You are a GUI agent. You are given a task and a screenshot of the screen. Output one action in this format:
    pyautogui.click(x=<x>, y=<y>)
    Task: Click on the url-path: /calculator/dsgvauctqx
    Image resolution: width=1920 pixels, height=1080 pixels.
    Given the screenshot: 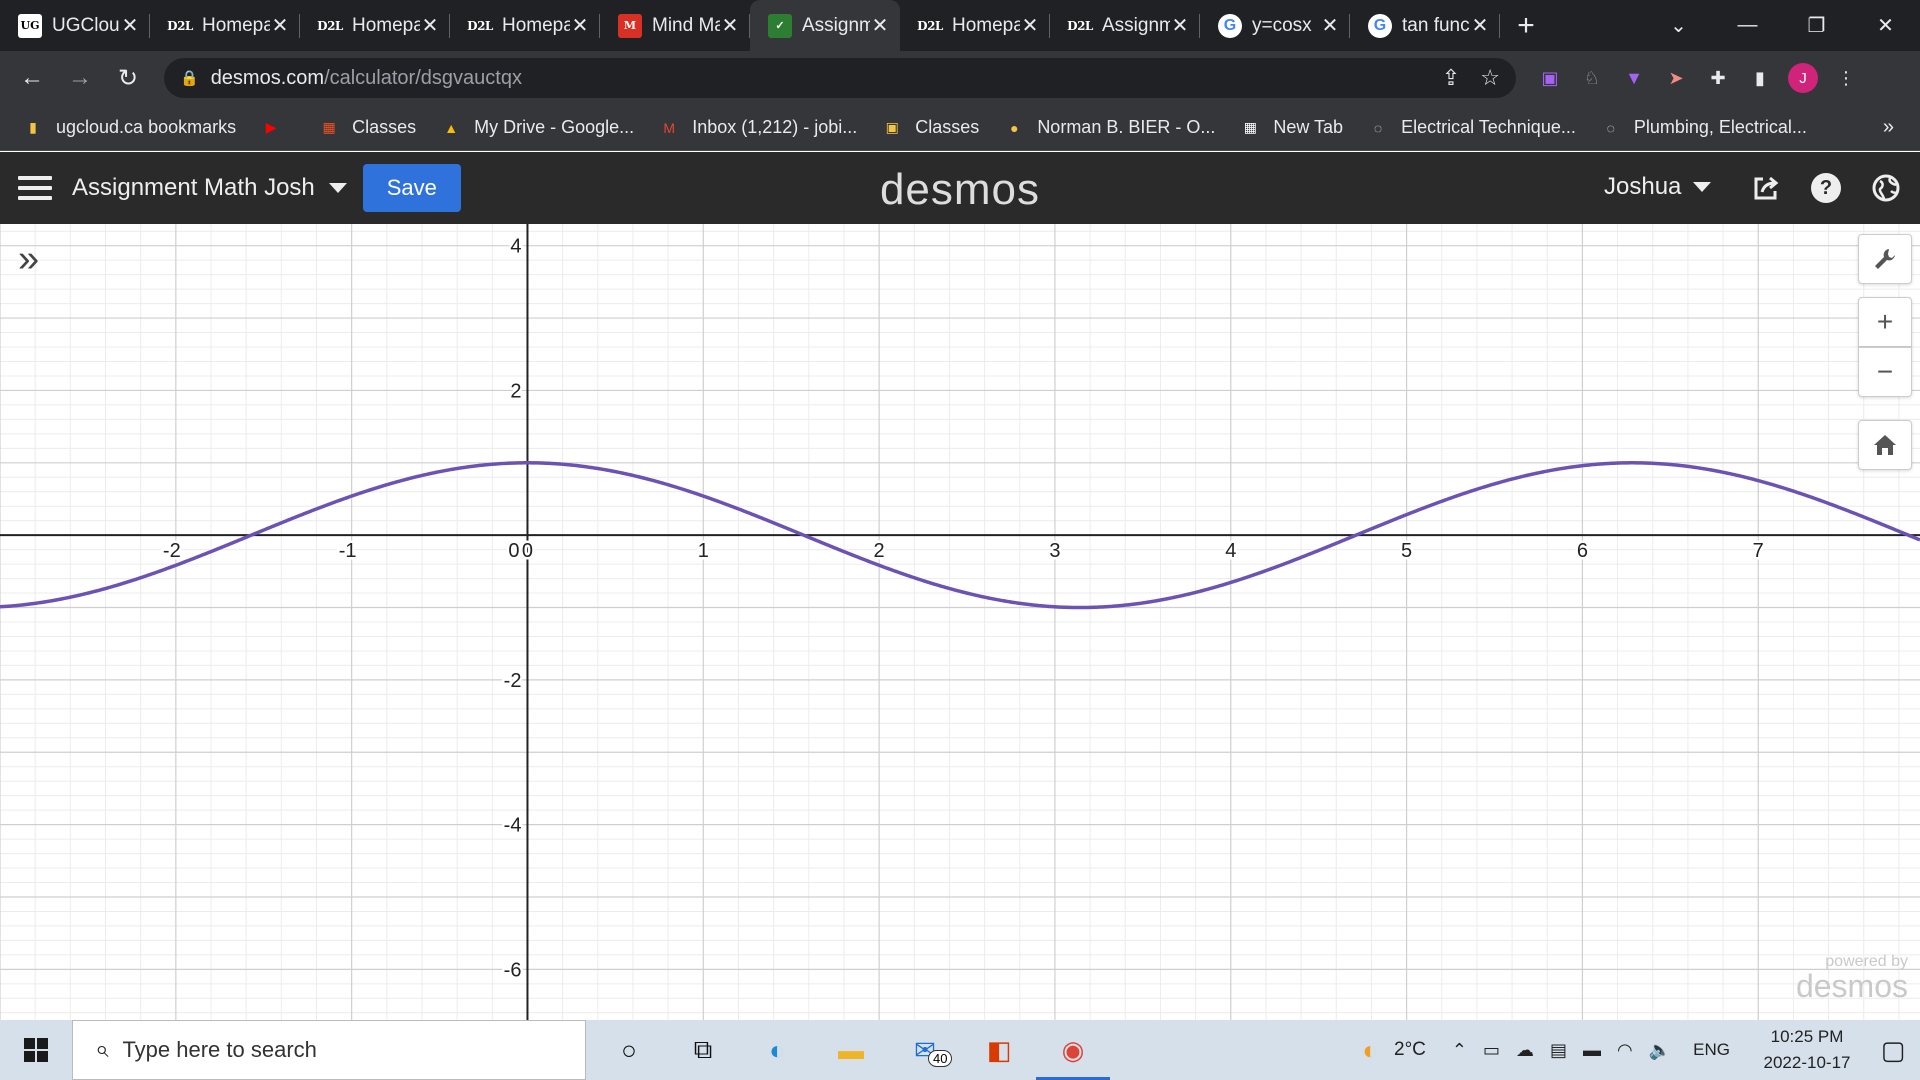 What is the action you would take?
    pyautogui.click(x=423, y=77)
    